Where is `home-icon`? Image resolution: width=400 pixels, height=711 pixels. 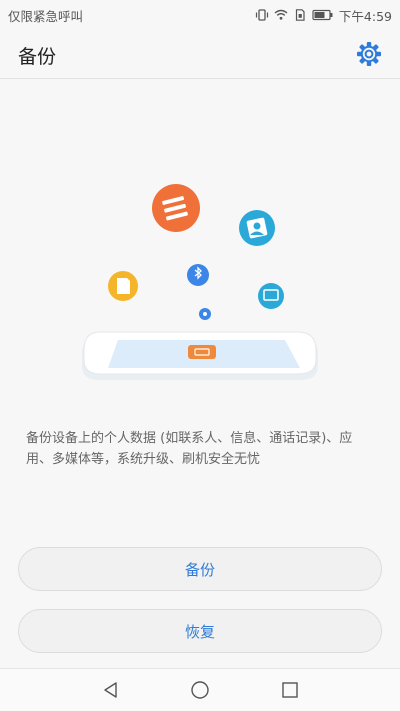
home-icon is located at coordinates (200, 690).